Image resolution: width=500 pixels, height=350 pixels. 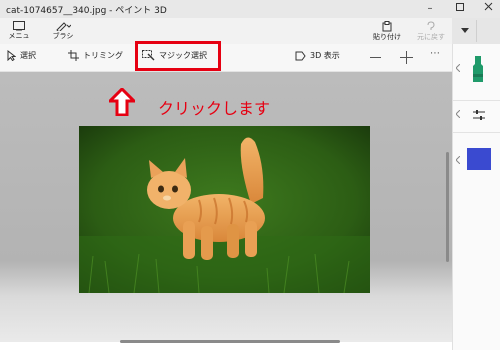 What do you see at coordinates (435, 53) in the screenshot?
I see `more-options-icon: ⋯` at bounding box center [435, 53].